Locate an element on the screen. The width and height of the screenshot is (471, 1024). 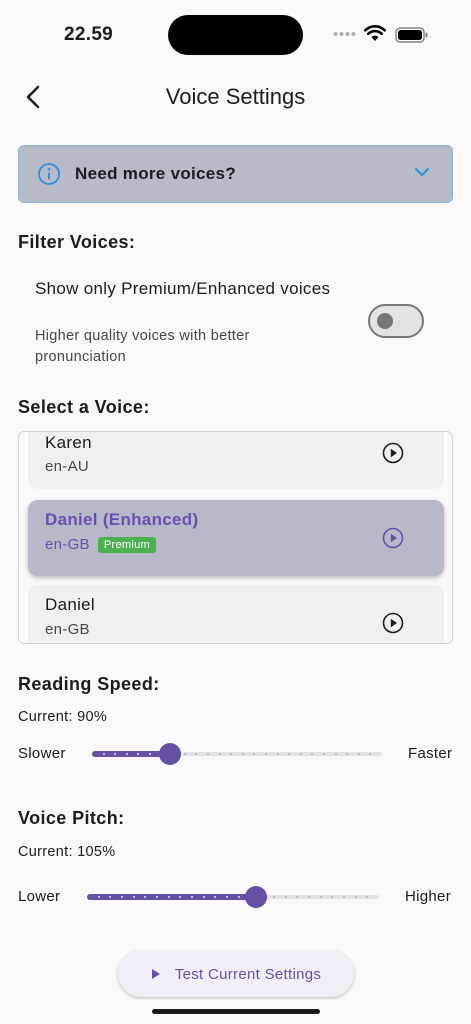
home-indicator is located at coordinates (236, 1011).